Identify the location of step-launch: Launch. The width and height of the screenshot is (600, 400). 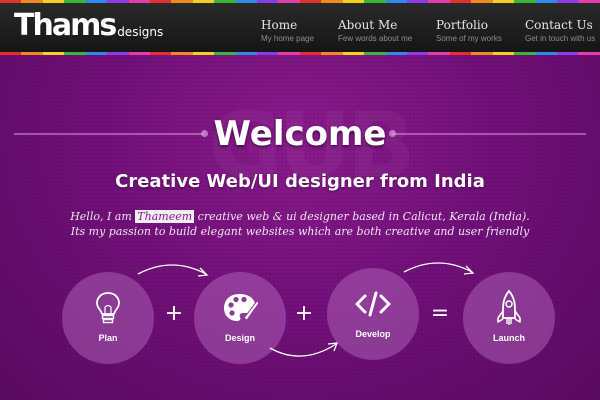
(509, 318).